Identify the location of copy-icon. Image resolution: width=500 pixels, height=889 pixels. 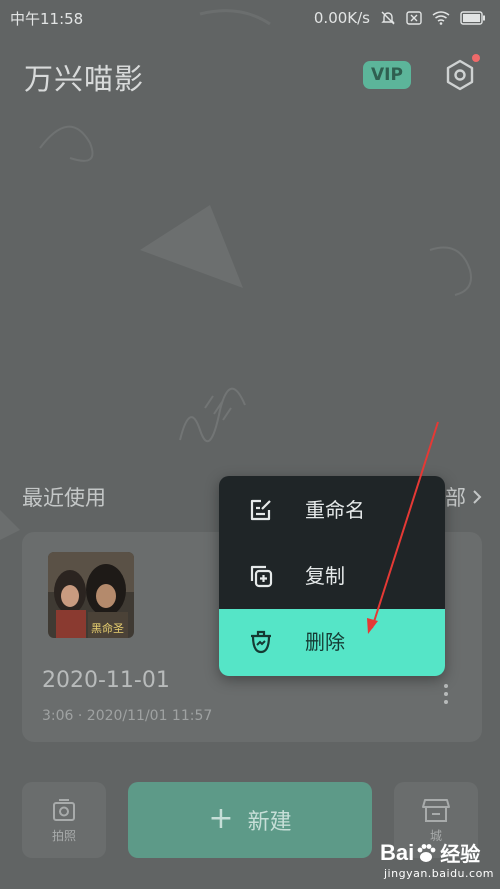
(261, 576).